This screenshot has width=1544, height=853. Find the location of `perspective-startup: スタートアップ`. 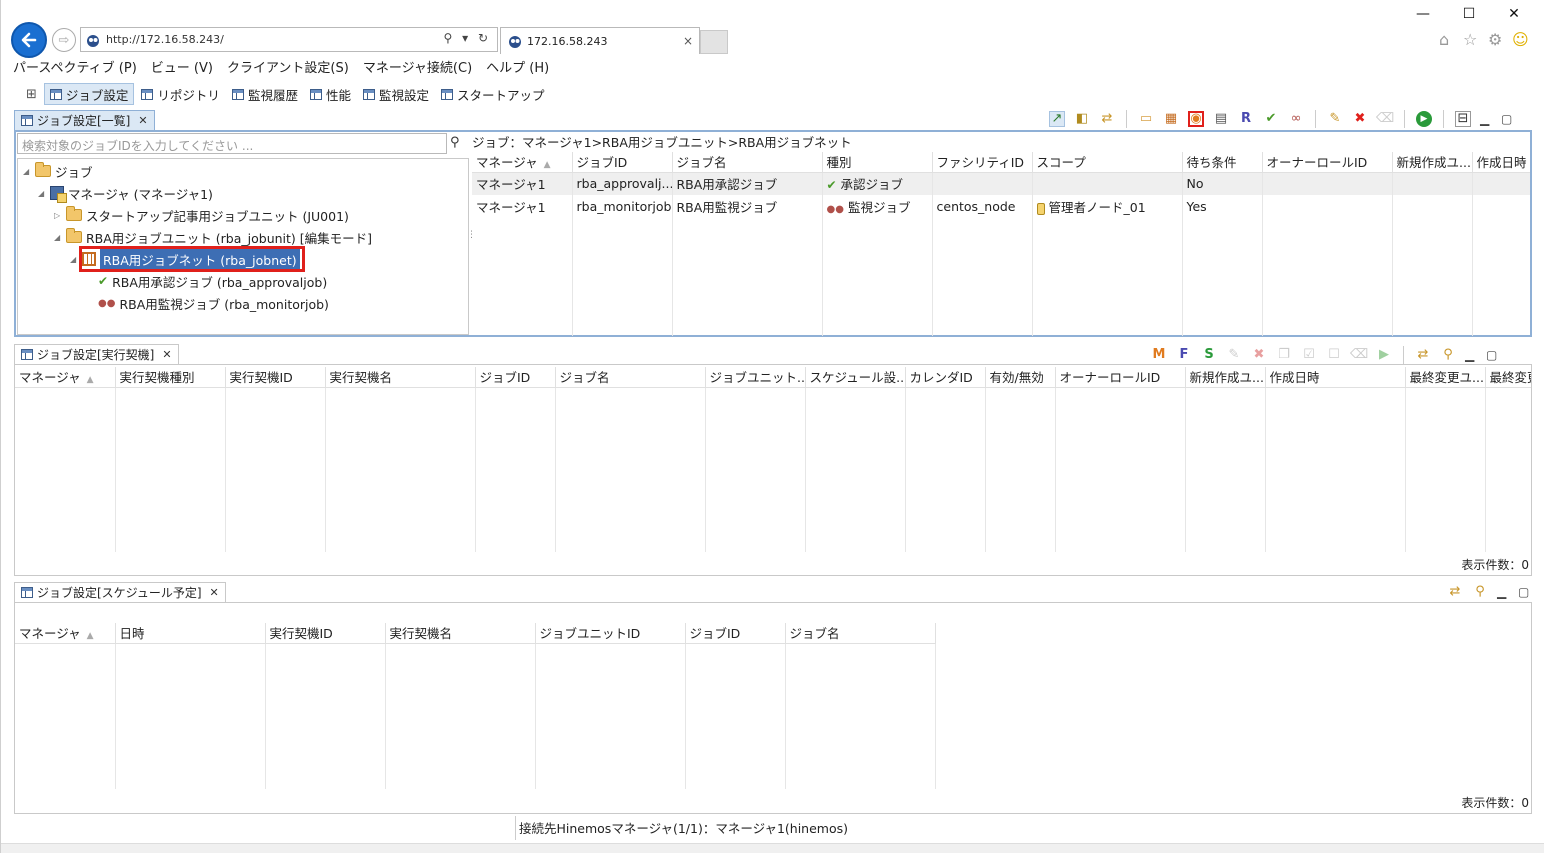

perspective-startup: スタートアップ is located at coordinates (493, 94).